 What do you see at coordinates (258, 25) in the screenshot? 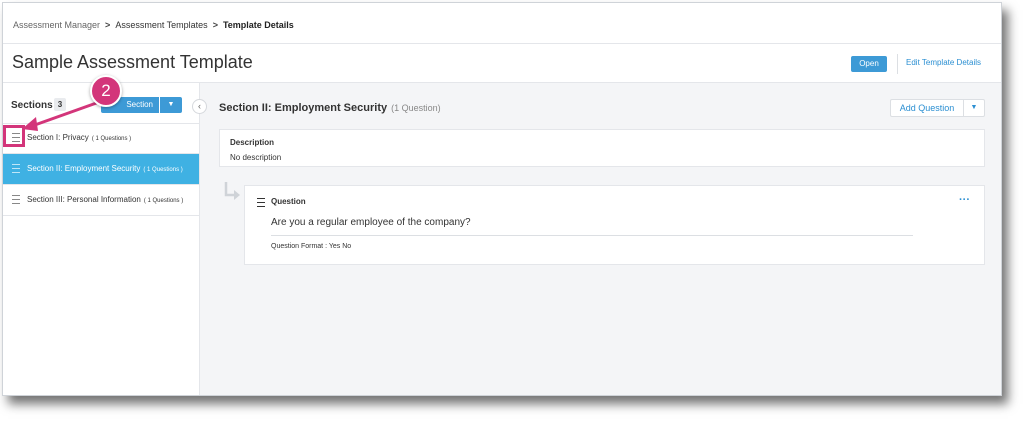
I see `breadcrumb-template-details: Template Details` at bounding box center [258, 25].